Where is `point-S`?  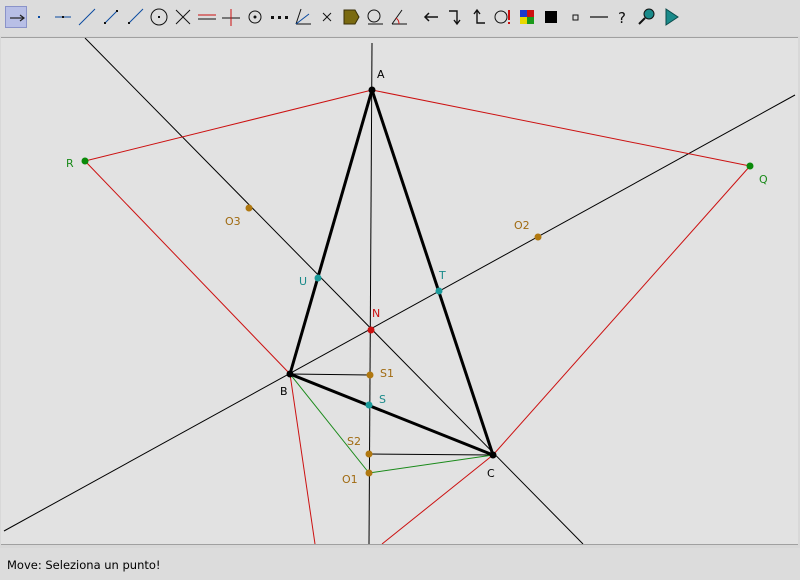
point-S is located at coordinates (369, 405).